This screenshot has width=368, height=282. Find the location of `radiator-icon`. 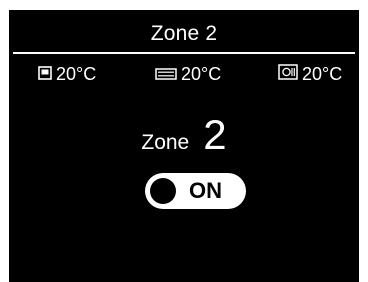

radiator-icon is located at coordinates (166, 74).